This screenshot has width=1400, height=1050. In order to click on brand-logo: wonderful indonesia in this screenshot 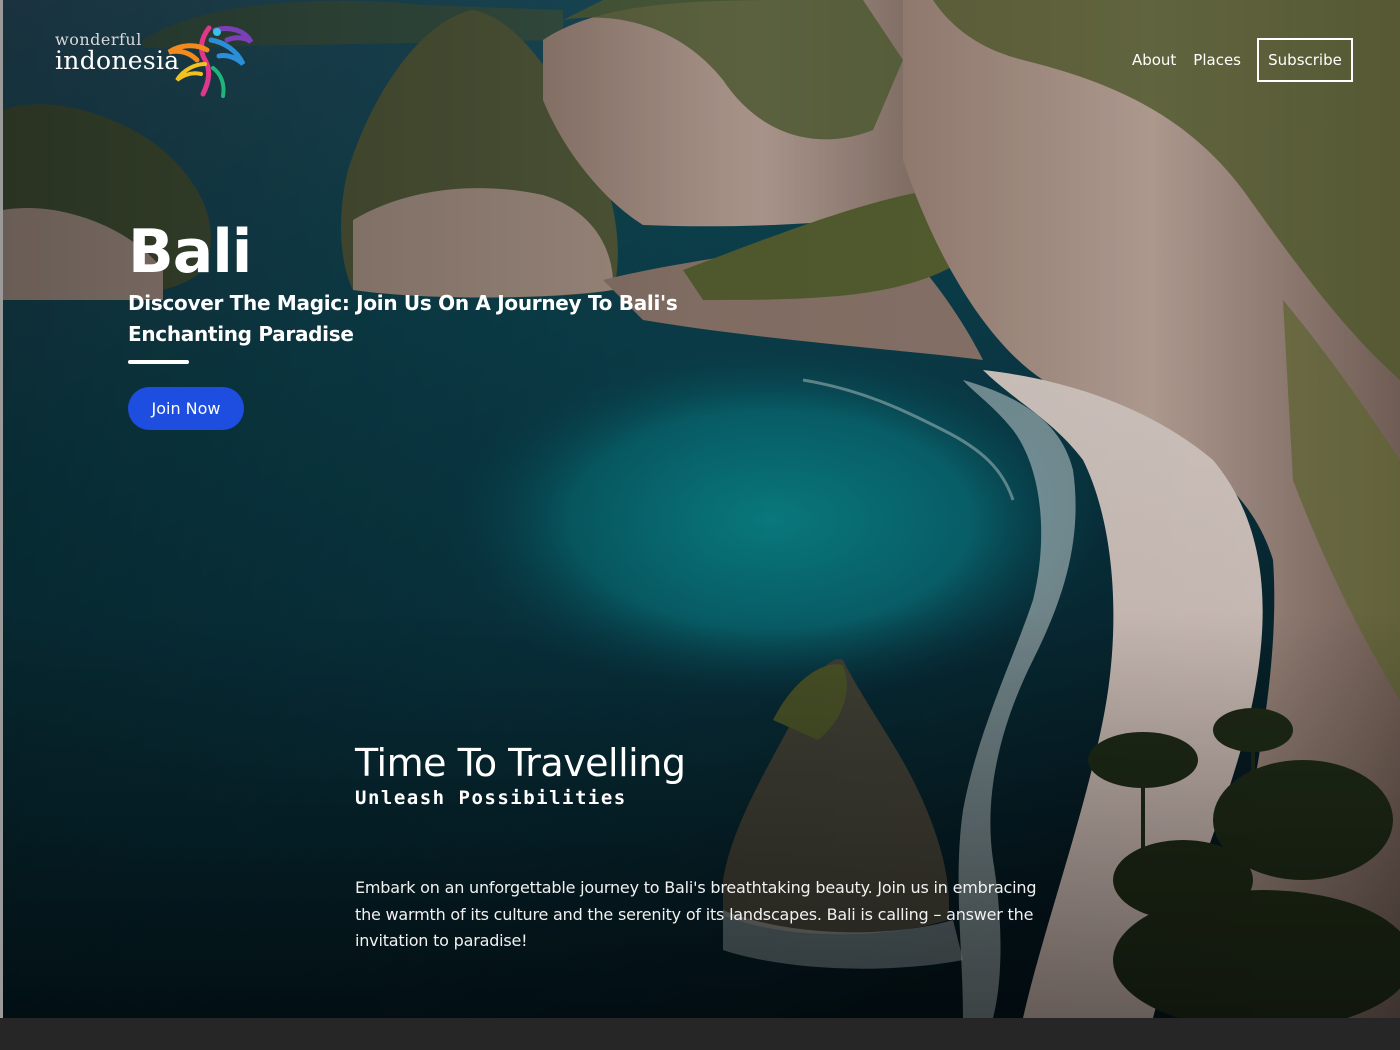, I will do `click(155, 63)`.